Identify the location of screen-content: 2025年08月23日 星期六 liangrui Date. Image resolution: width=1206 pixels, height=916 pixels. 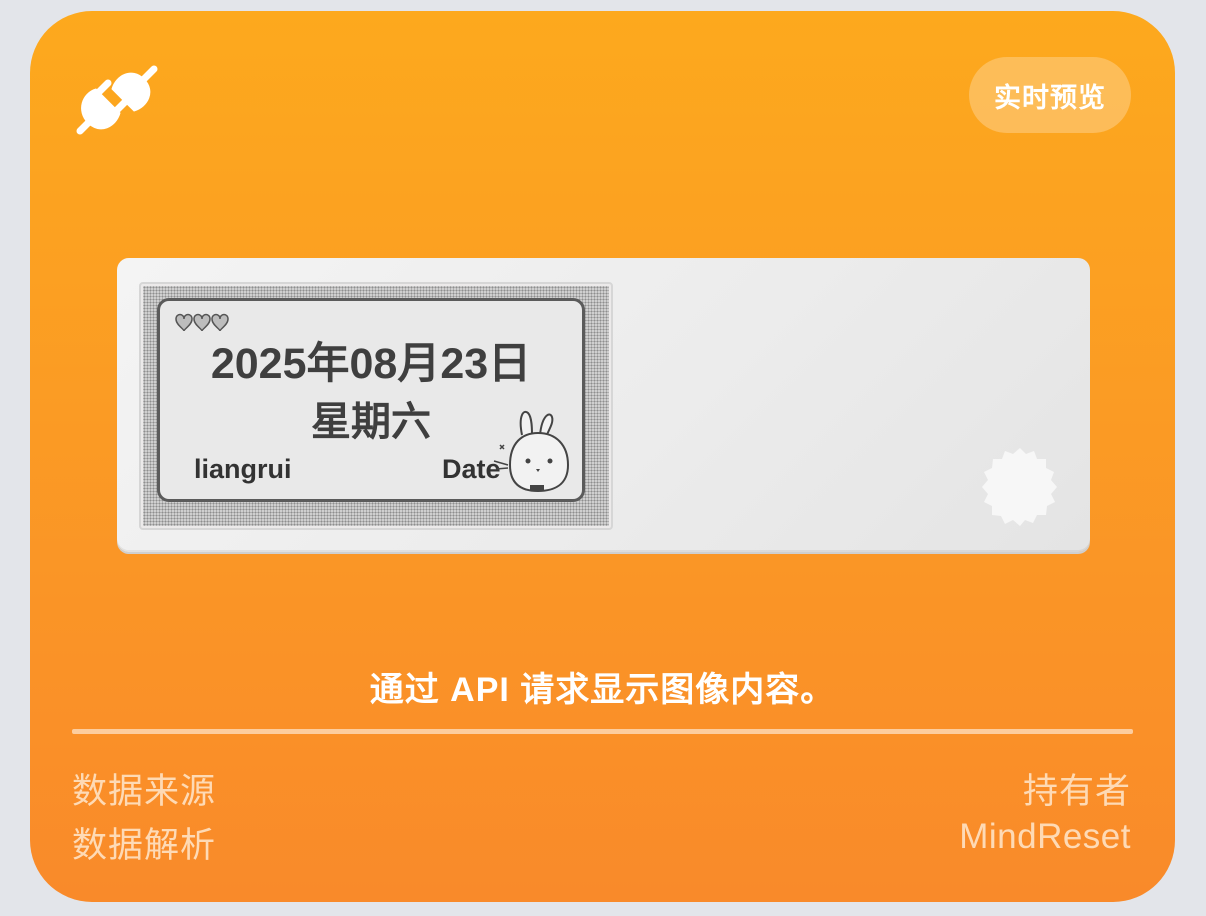
(371, 400).